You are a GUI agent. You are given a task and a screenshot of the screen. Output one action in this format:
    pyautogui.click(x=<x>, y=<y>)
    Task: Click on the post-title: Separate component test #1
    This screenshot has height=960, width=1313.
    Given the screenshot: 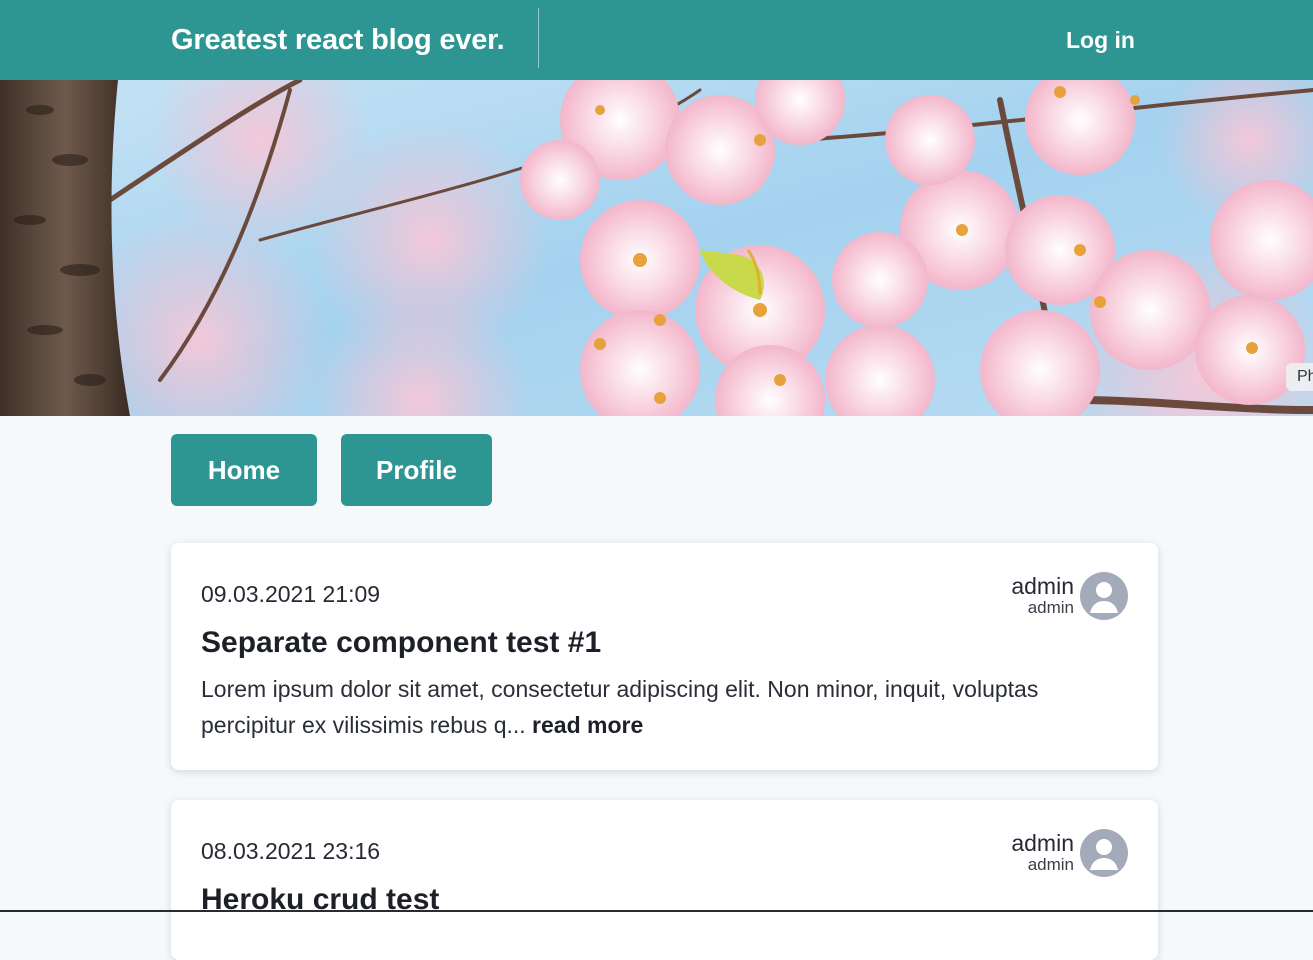 What is the action you would take?
    pyautogui.click(x=401, y=643)
    